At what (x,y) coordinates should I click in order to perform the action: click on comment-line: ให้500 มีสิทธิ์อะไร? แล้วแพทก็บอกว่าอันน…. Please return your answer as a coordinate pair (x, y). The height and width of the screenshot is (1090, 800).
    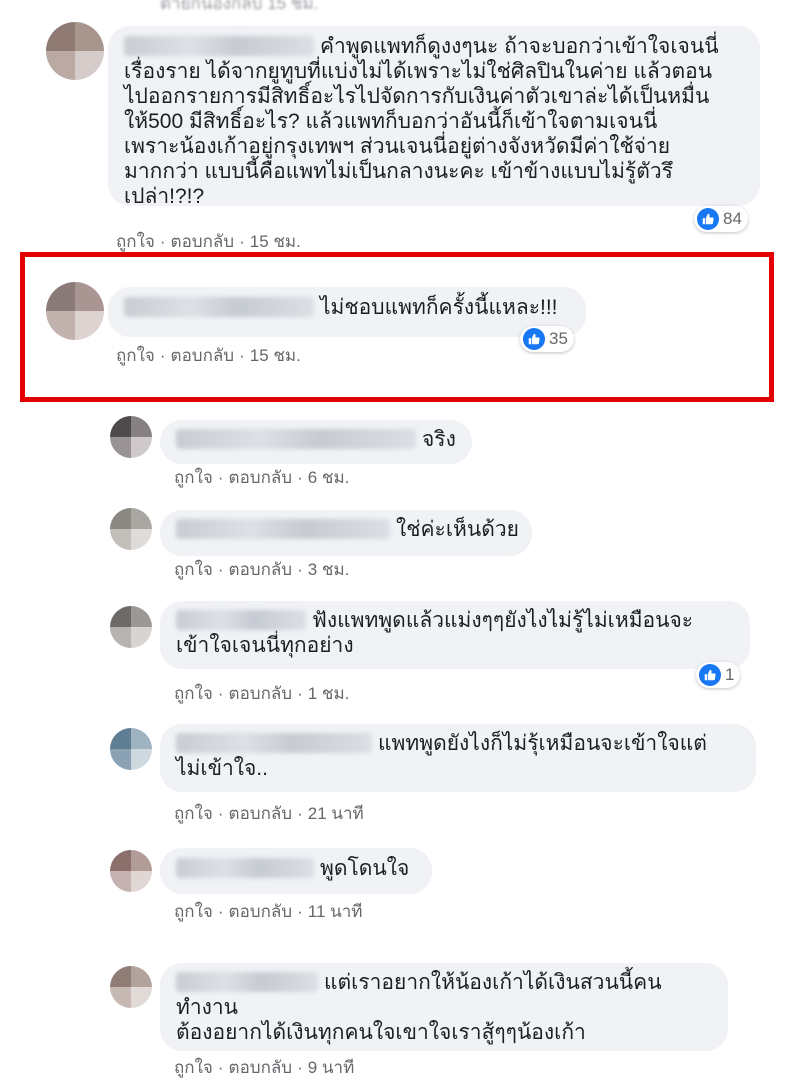
    Looking at the image, I should click on (391, 121).